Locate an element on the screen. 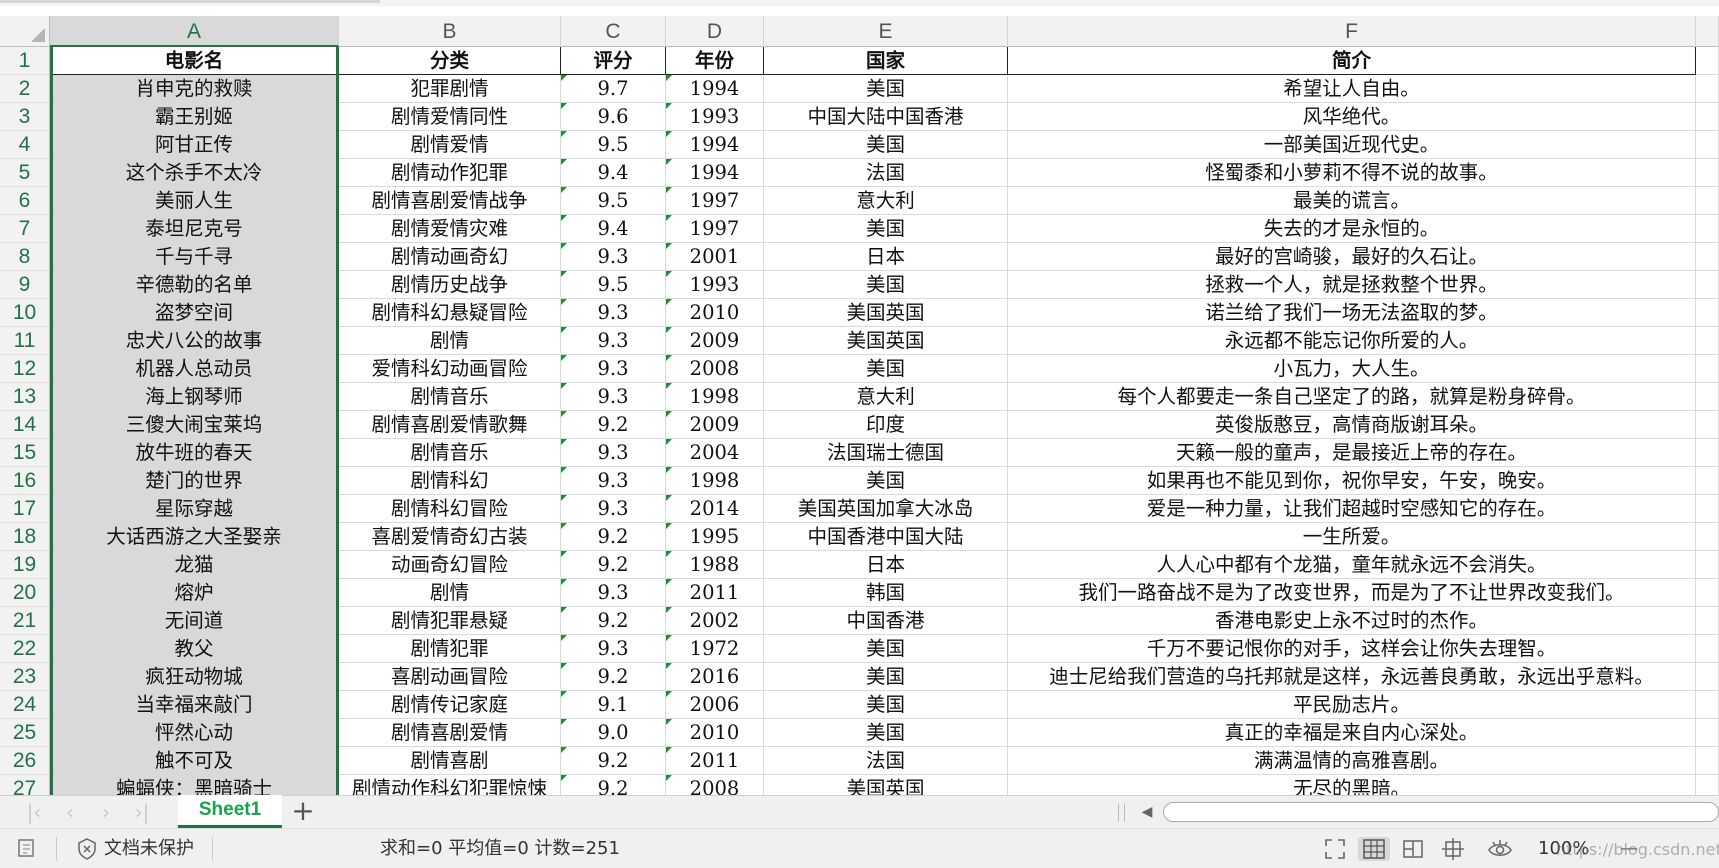 The image size is (1719, 868). row-header: 14 is located at coordinates (25, 425).